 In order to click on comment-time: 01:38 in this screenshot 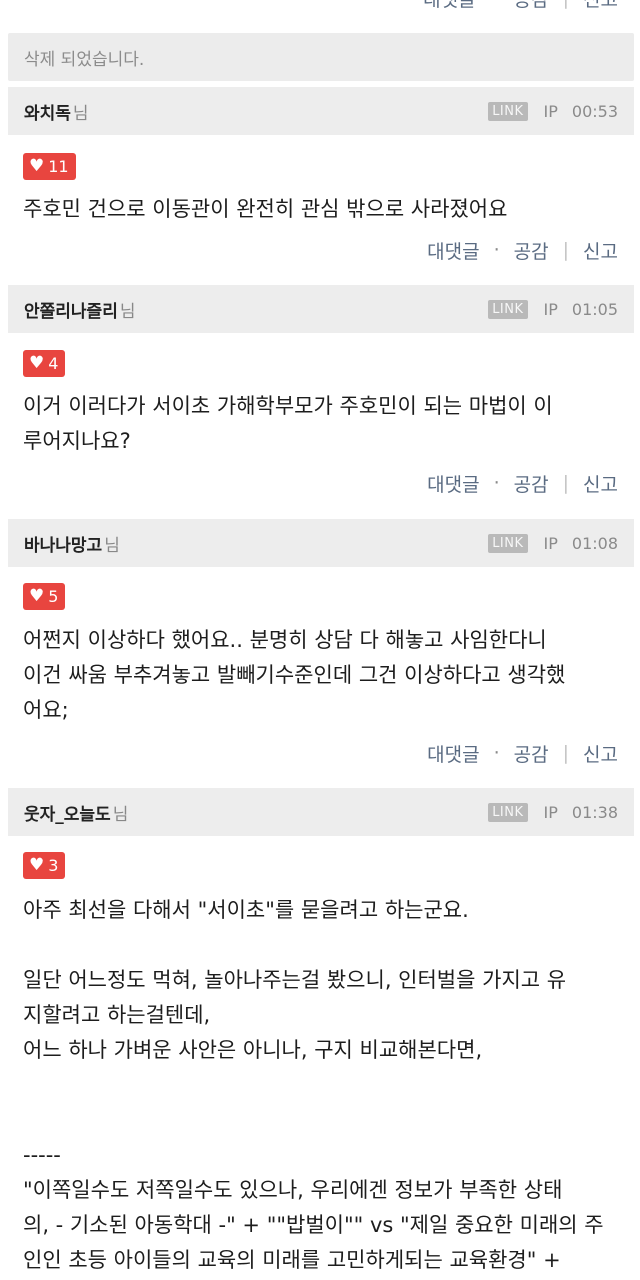, I will do `click(594, 812)`.